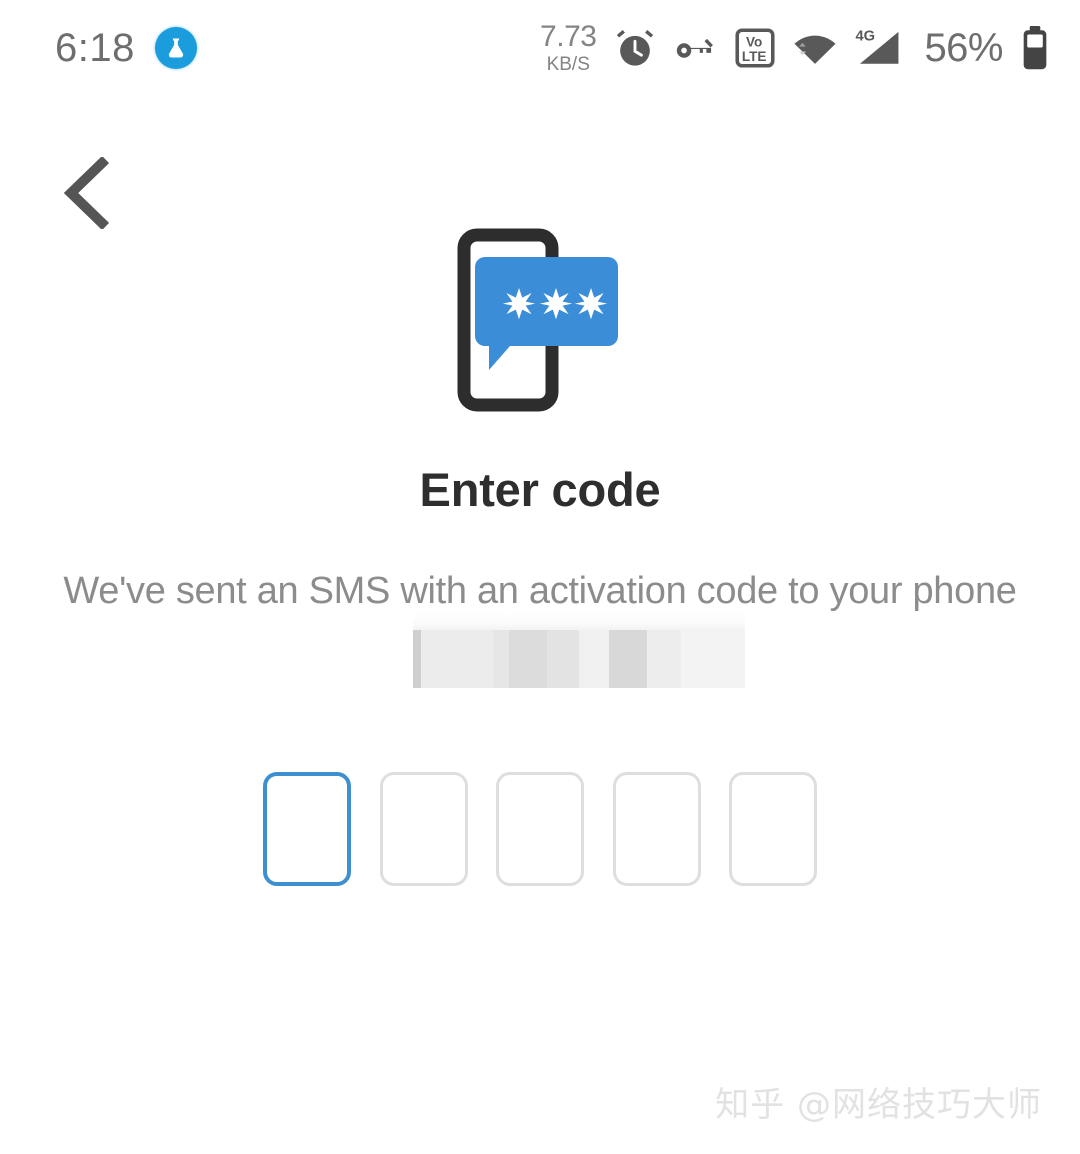 Image resolution: width=1080 pixels, height=1154 pixels. What do you see at coordinates (95, 48) in the screenshot?
I see `status-bar-clock: 6:18` at bounding box center [95, 48].